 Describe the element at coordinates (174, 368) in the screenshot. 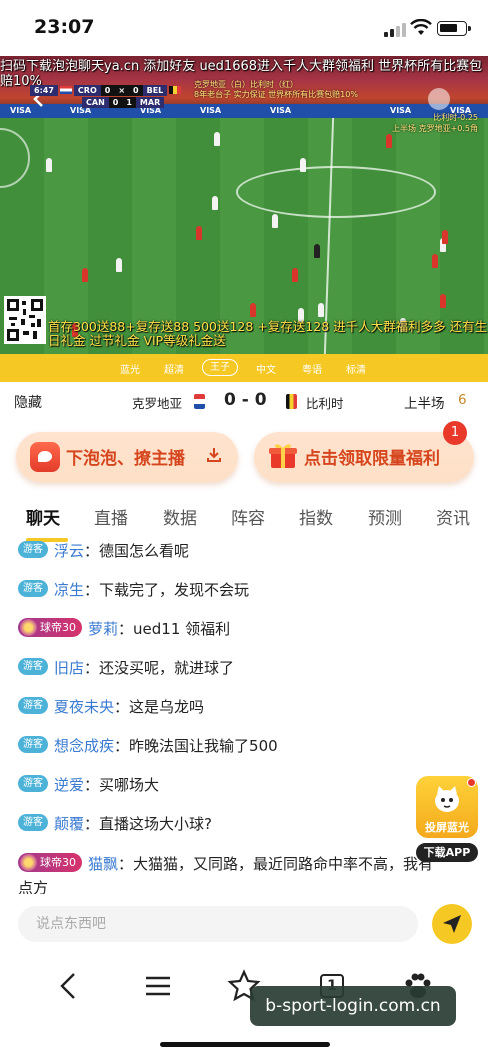

I see `stream-option: 超清` at that location.